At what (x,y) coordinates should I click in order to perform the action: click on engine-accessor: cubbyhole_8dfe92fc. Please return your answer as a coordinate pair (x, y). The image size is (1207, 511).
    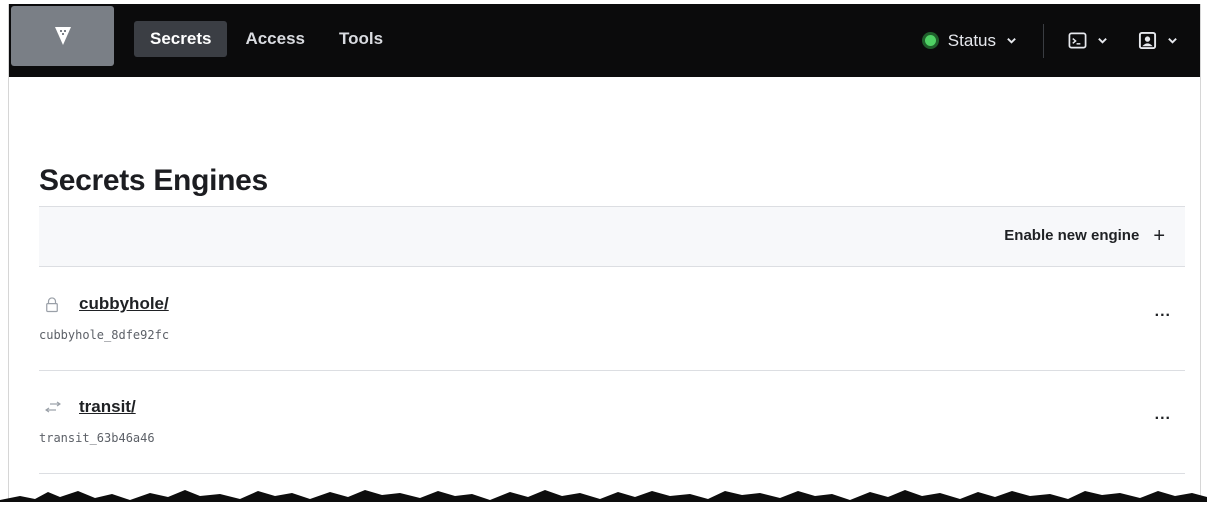
    Looking at the image, I should click on (104, 335).